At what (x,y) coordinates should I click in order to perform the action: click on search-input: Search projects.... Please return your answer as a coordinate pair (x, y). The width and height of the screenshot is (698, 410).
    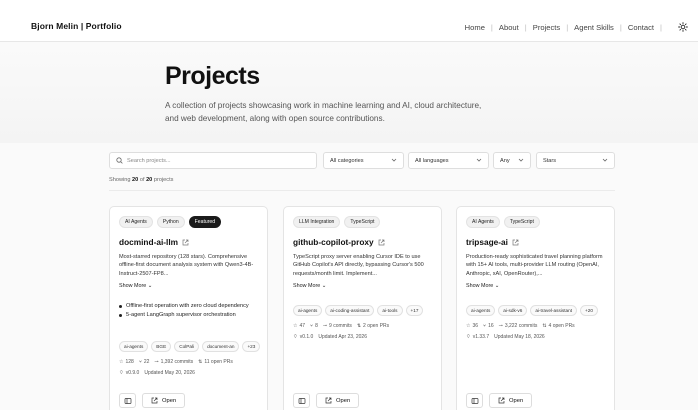
    Looking at the image, I should click on (213, 160).